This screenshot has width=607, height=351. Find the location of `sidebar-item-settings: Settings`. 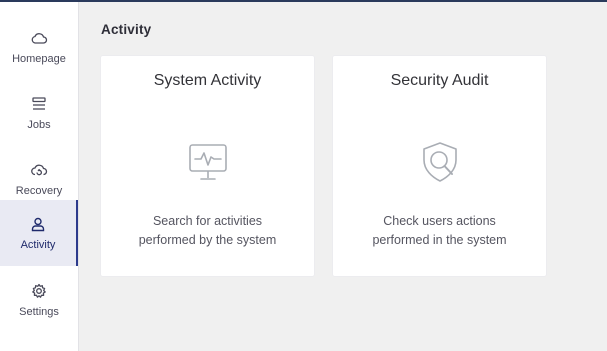

sidebar-item-settings: Settings is located at coordinates (39, 300).